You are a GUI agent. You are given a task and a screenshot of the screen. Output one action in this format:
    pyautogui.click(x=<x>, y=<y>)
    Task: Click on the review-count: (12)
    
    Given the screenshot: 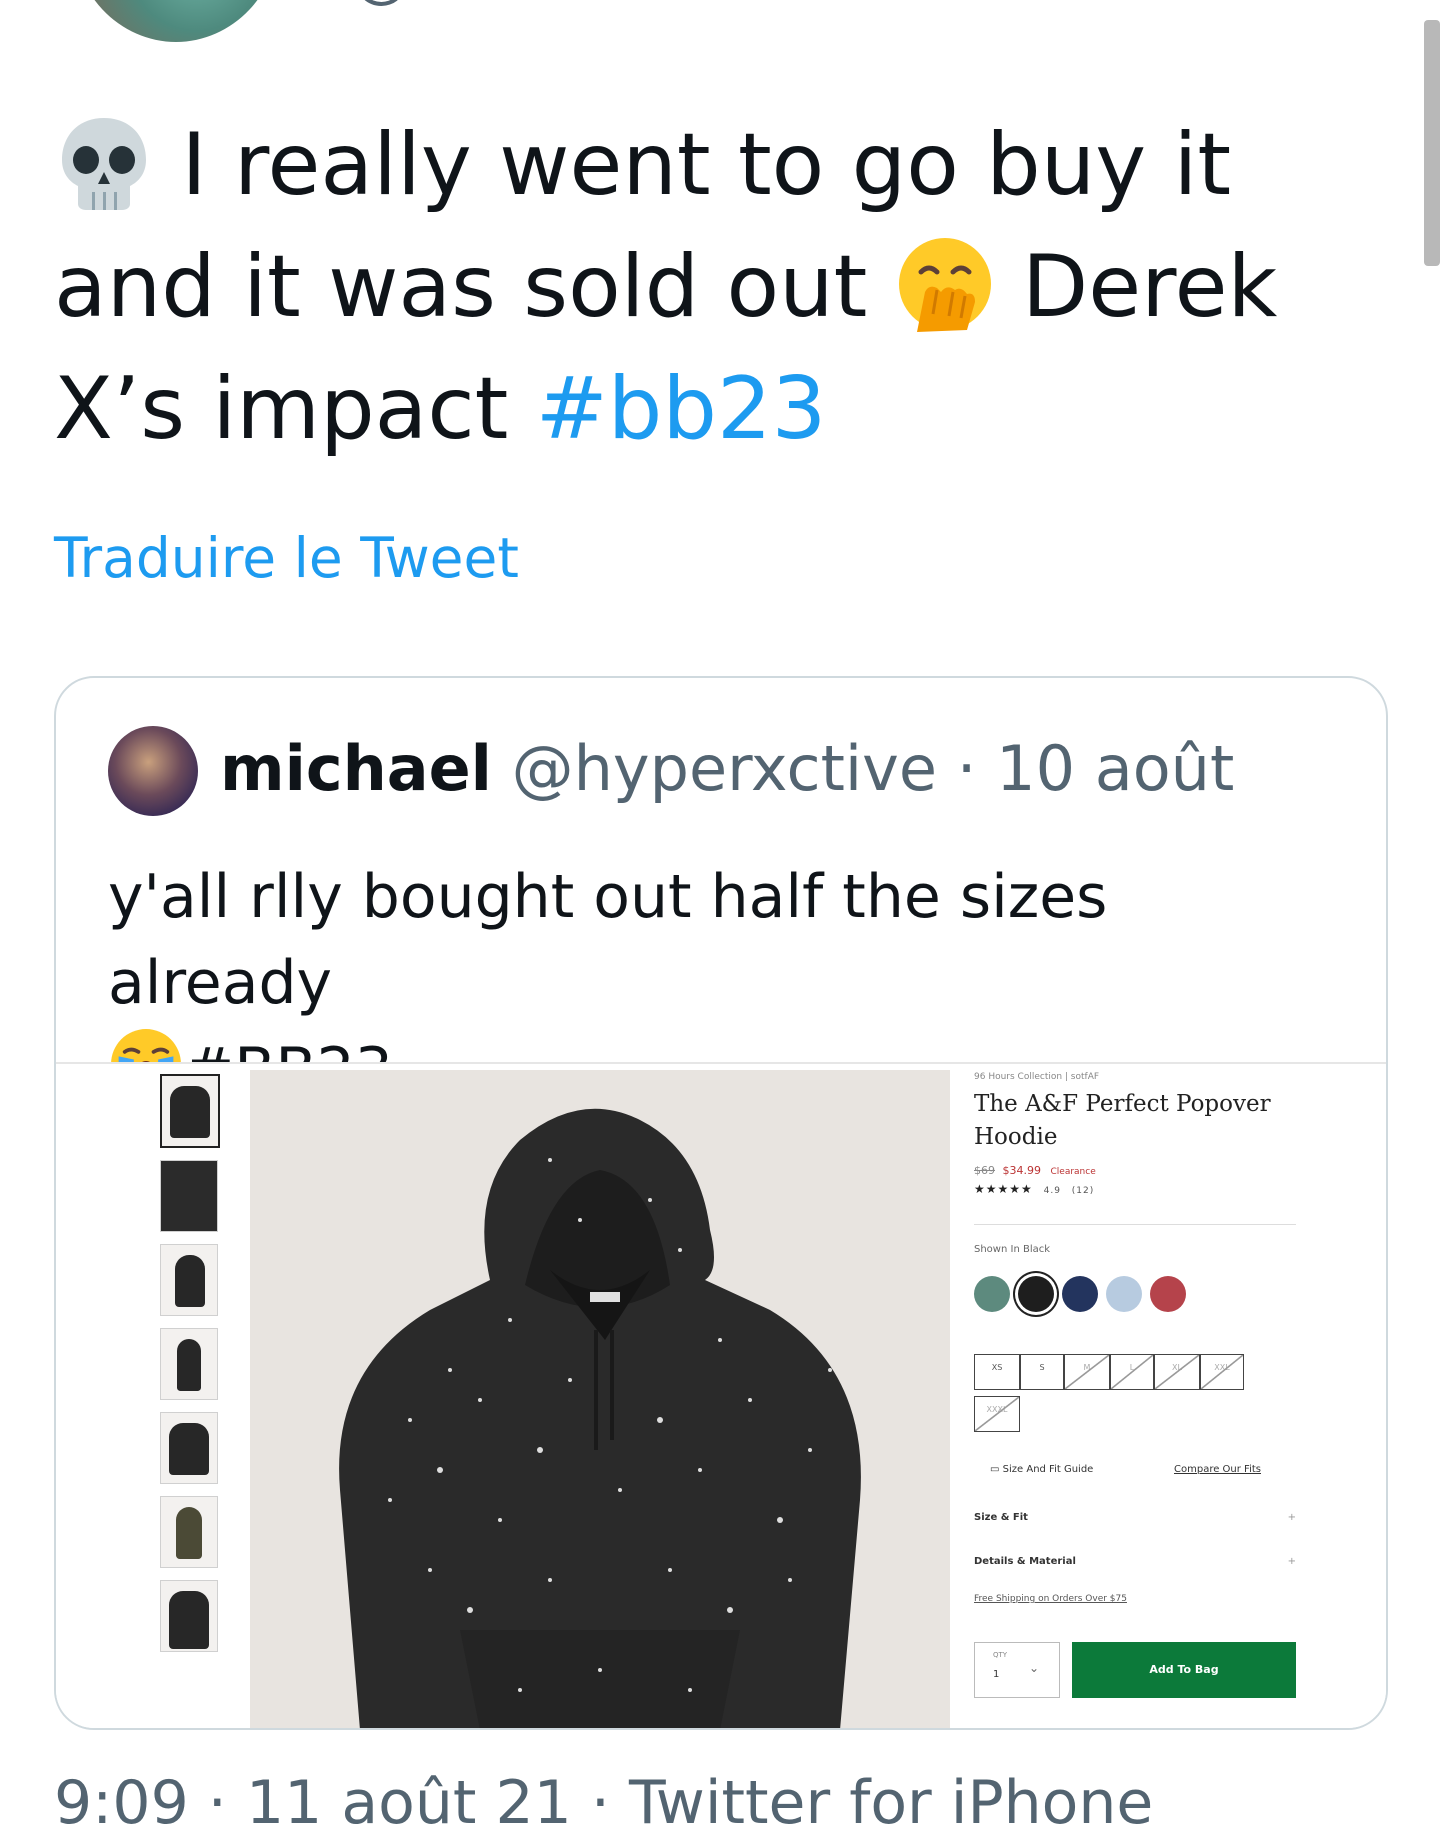 What is the action you would take?
    pyautogui.click(x=1083, y=1191)
    